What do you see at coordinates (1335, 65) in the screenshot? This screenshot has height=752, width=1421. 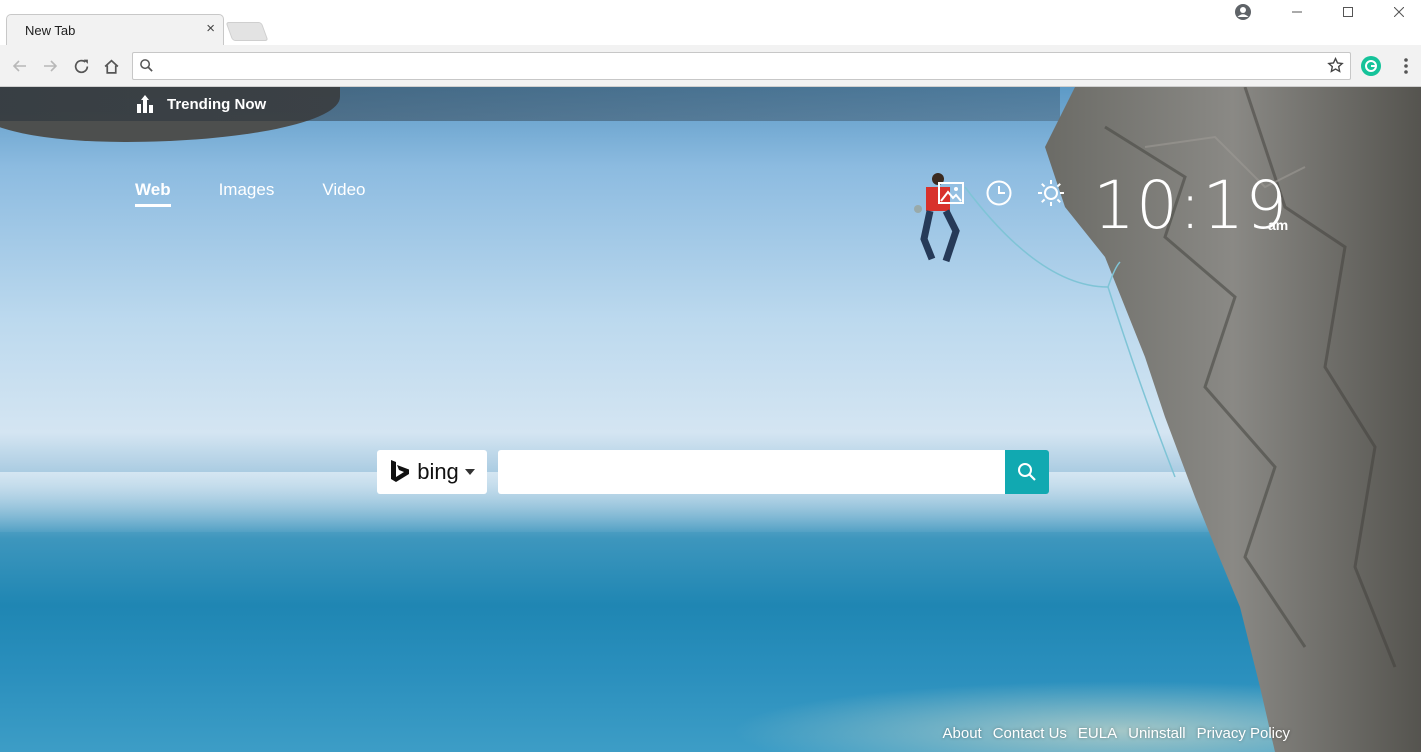 I see `bookmark-star-icon` at bounding box center [1335, 65].